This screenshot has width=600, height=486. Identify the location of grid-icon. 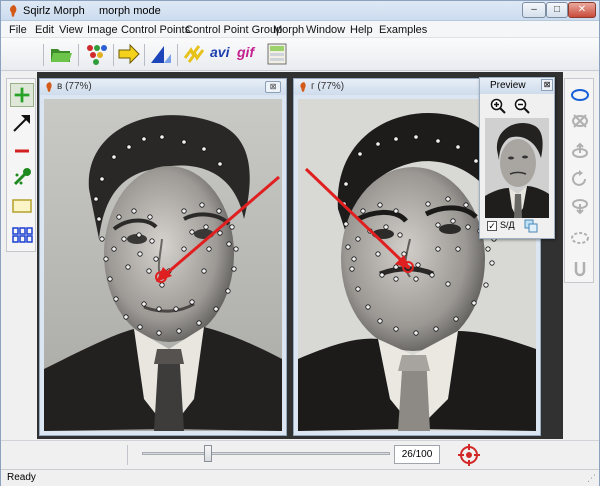
(22, 235).